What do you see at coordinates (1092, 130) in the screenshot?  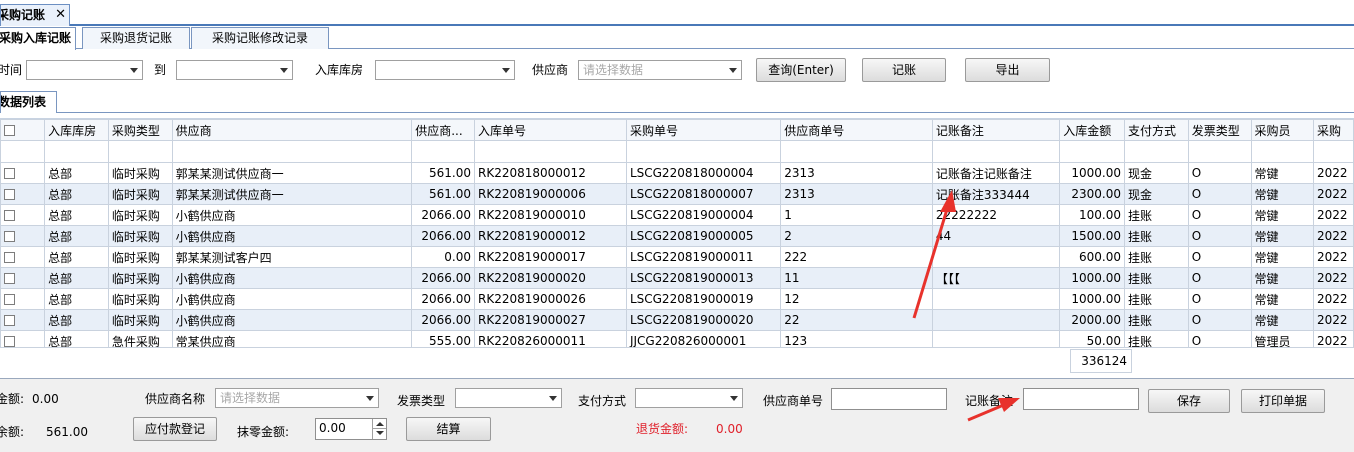 I see `column-header: 入库金额` at bounding box center [1092, 130].